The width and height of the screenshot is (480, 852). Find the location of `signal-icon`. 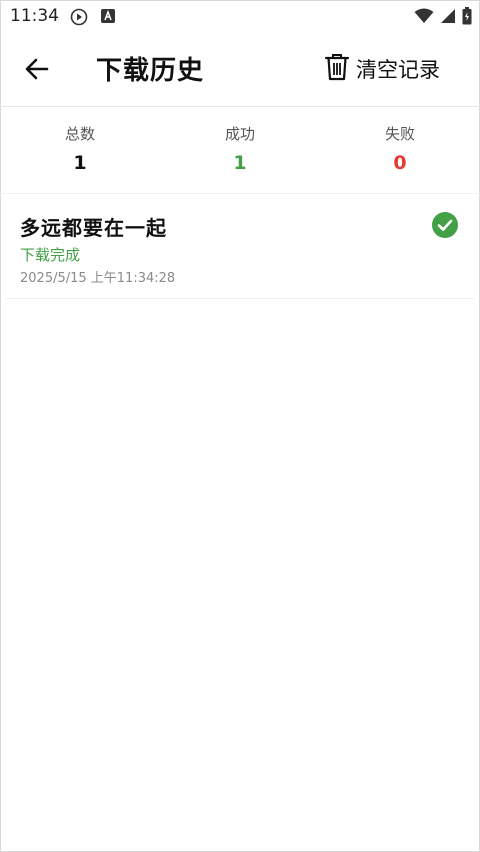

signal-icon is located at coordinates (448, 18).